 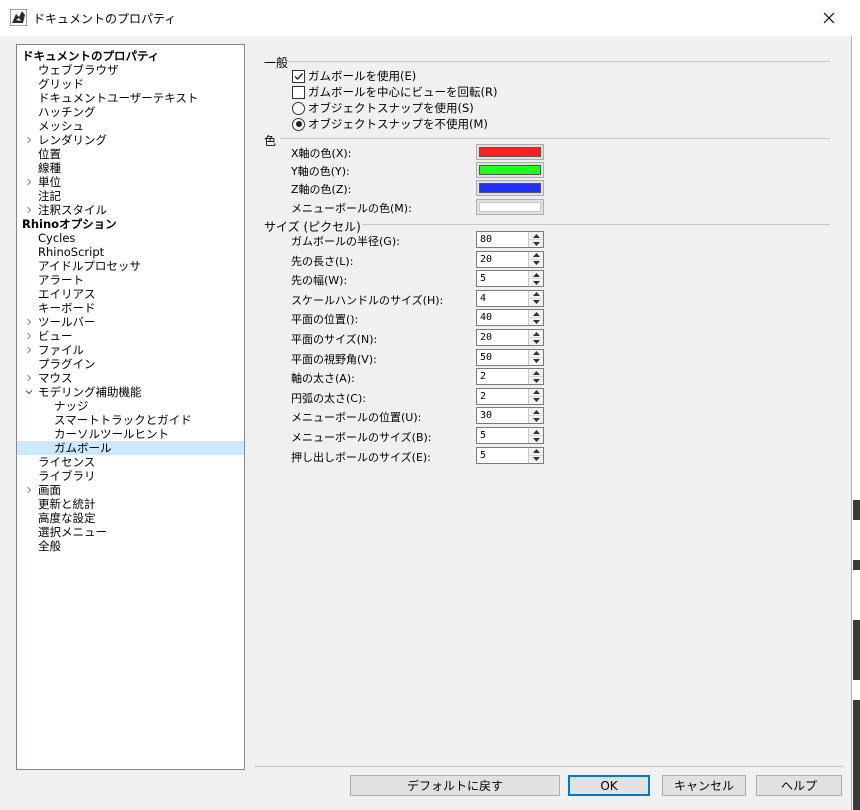 I want to click on tree-item: ナッジ, so click(x=130, y=406).